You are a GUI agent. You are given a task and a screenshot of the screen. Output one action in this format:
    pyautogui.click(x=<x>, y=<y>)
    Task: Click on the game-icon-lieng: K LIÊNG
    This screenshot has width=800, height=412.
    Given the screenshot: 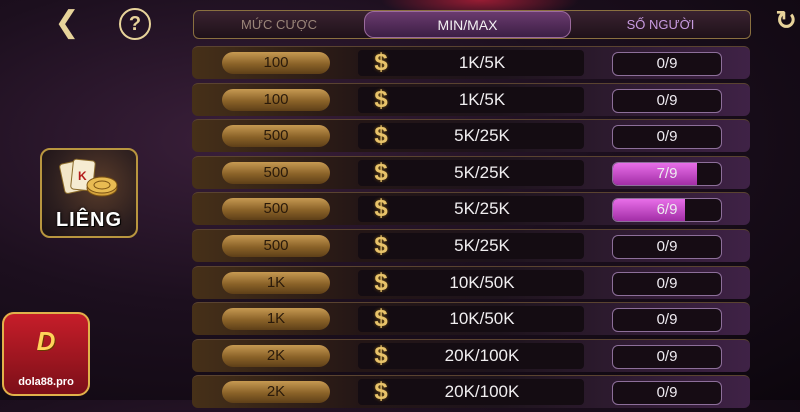 What is the action you would take?
    pyautogui.click(x=89, y=193)
    